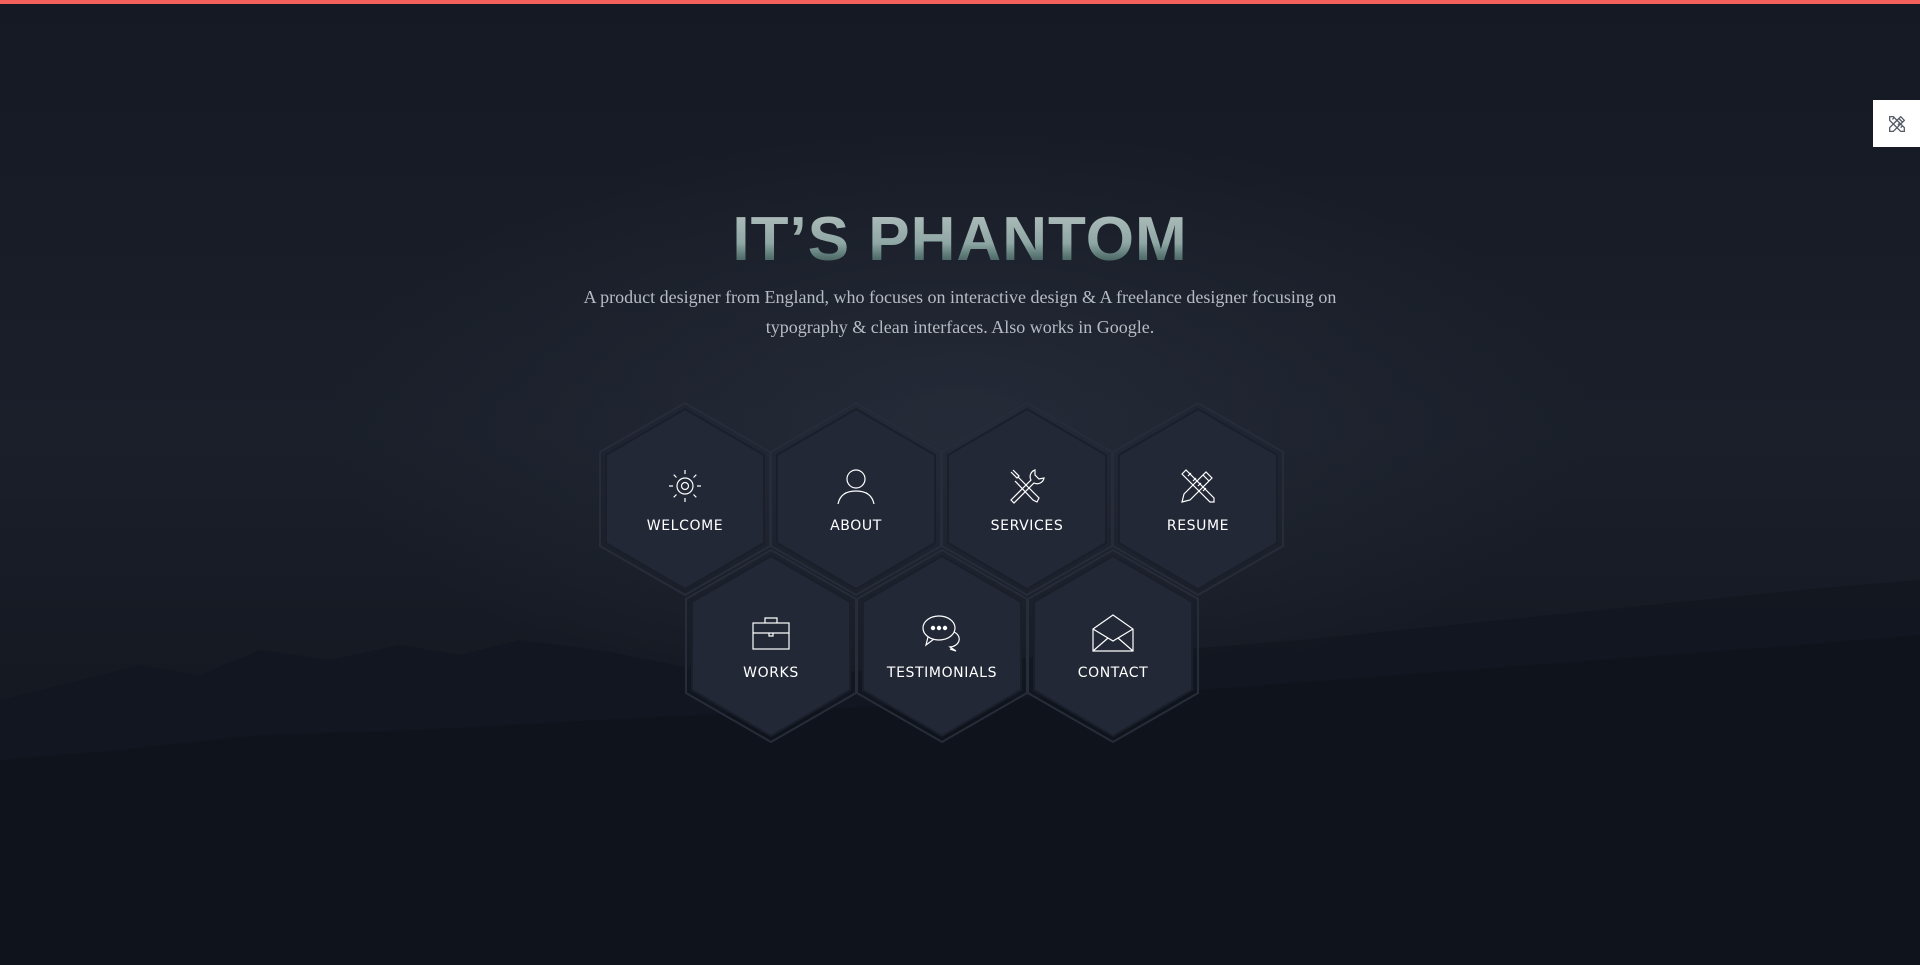  Describe the element at coordinates (856, 526) in the screenshot. I see `nav-label-about: ABOUT` at that location.